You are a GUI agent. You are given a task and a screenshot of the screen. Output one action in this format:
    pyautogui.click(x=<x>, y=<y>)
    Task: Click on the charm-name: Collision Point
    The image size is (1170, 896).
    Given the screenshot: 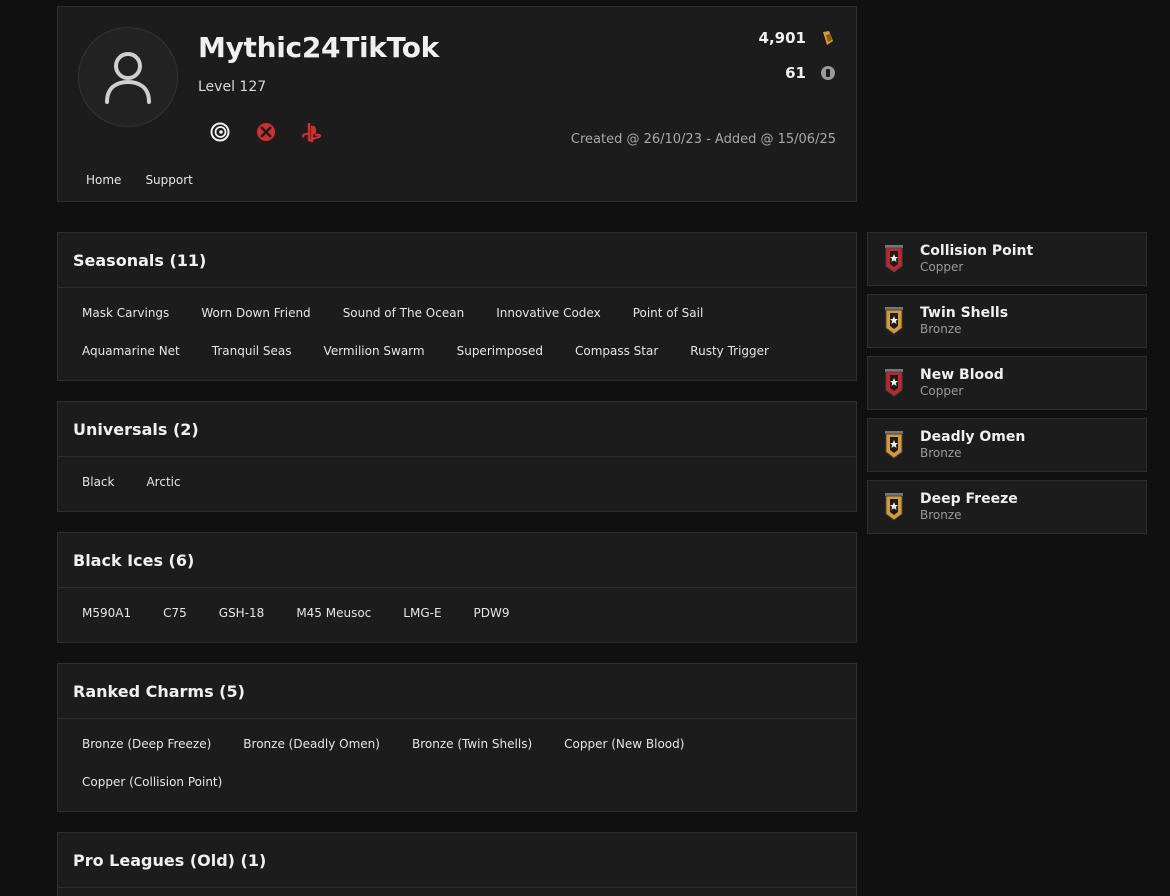 What is the action you would take?
    pyautogui.click(x=977, y=251)
    